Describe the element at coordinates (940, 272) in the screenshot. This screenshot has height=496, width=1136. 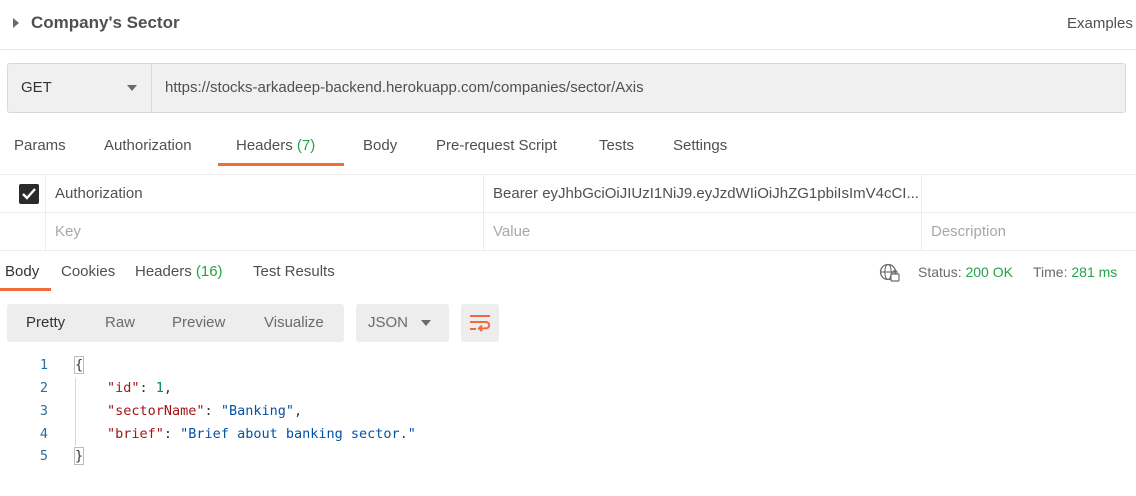
I see `status-label: Status:` at that location.